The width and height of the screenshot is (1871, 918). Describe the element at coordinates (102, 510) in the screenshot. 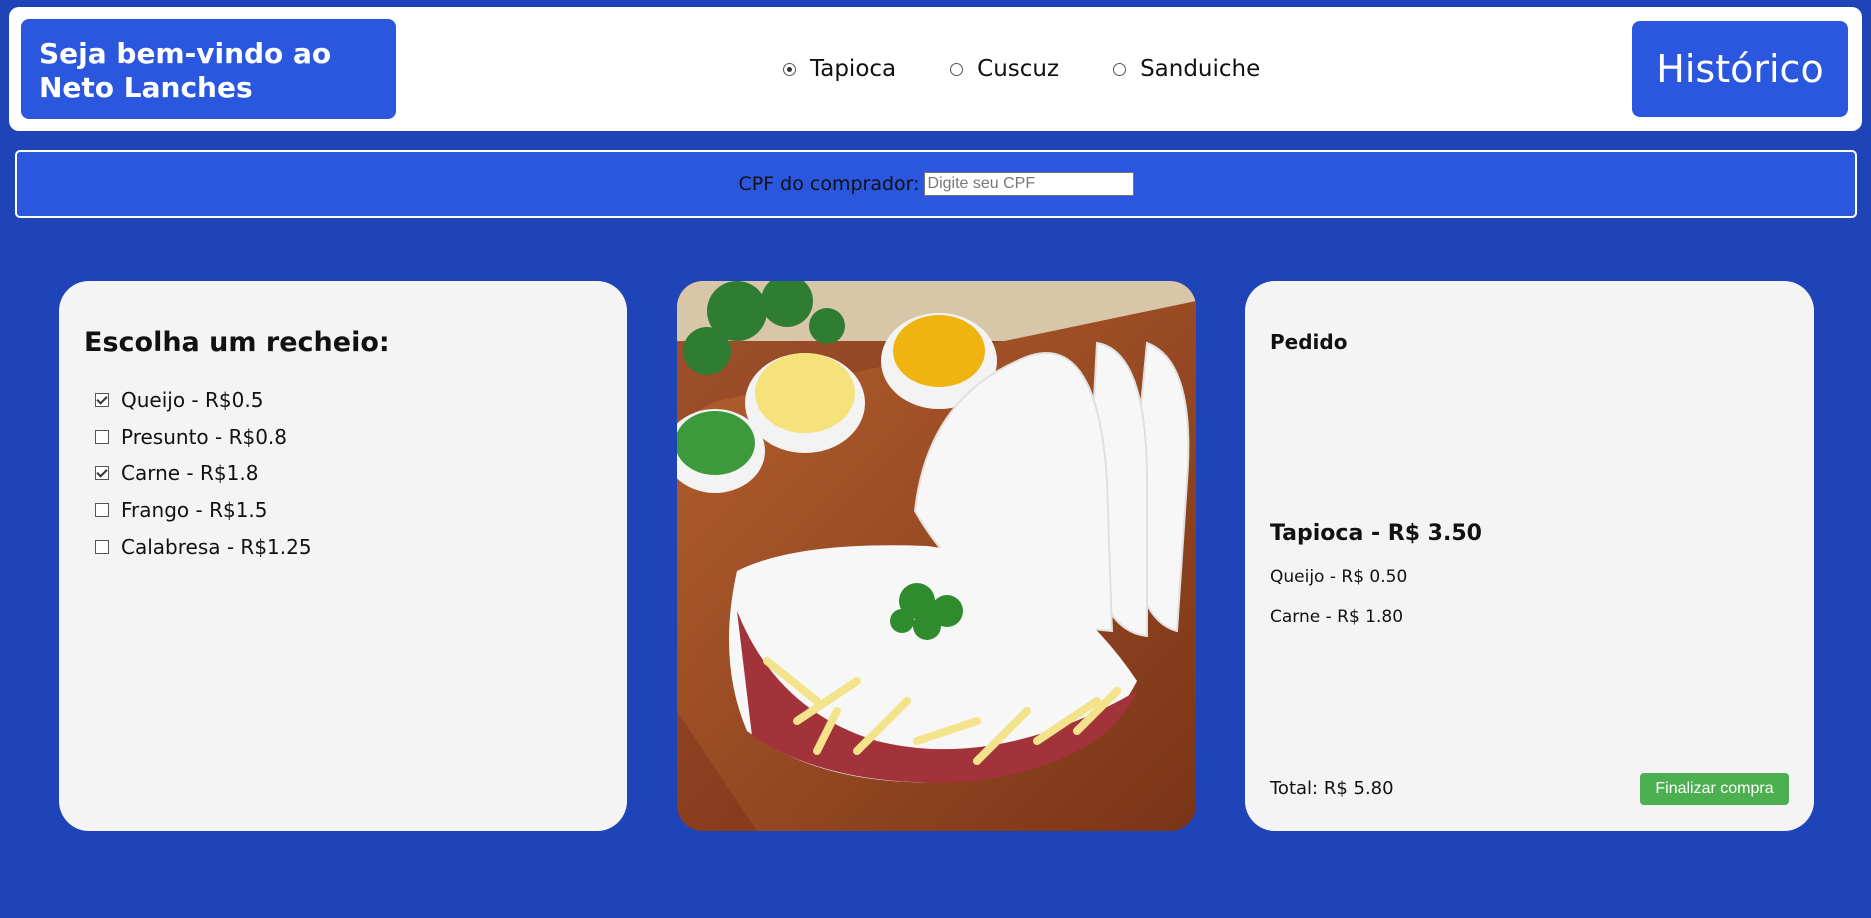

I see `checkbox-frango` at that location.